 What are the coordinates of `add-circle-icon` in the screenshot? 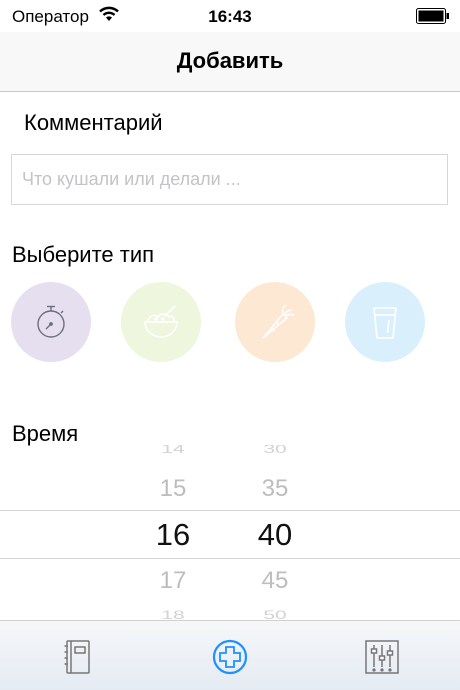 It's located at (230, 657).